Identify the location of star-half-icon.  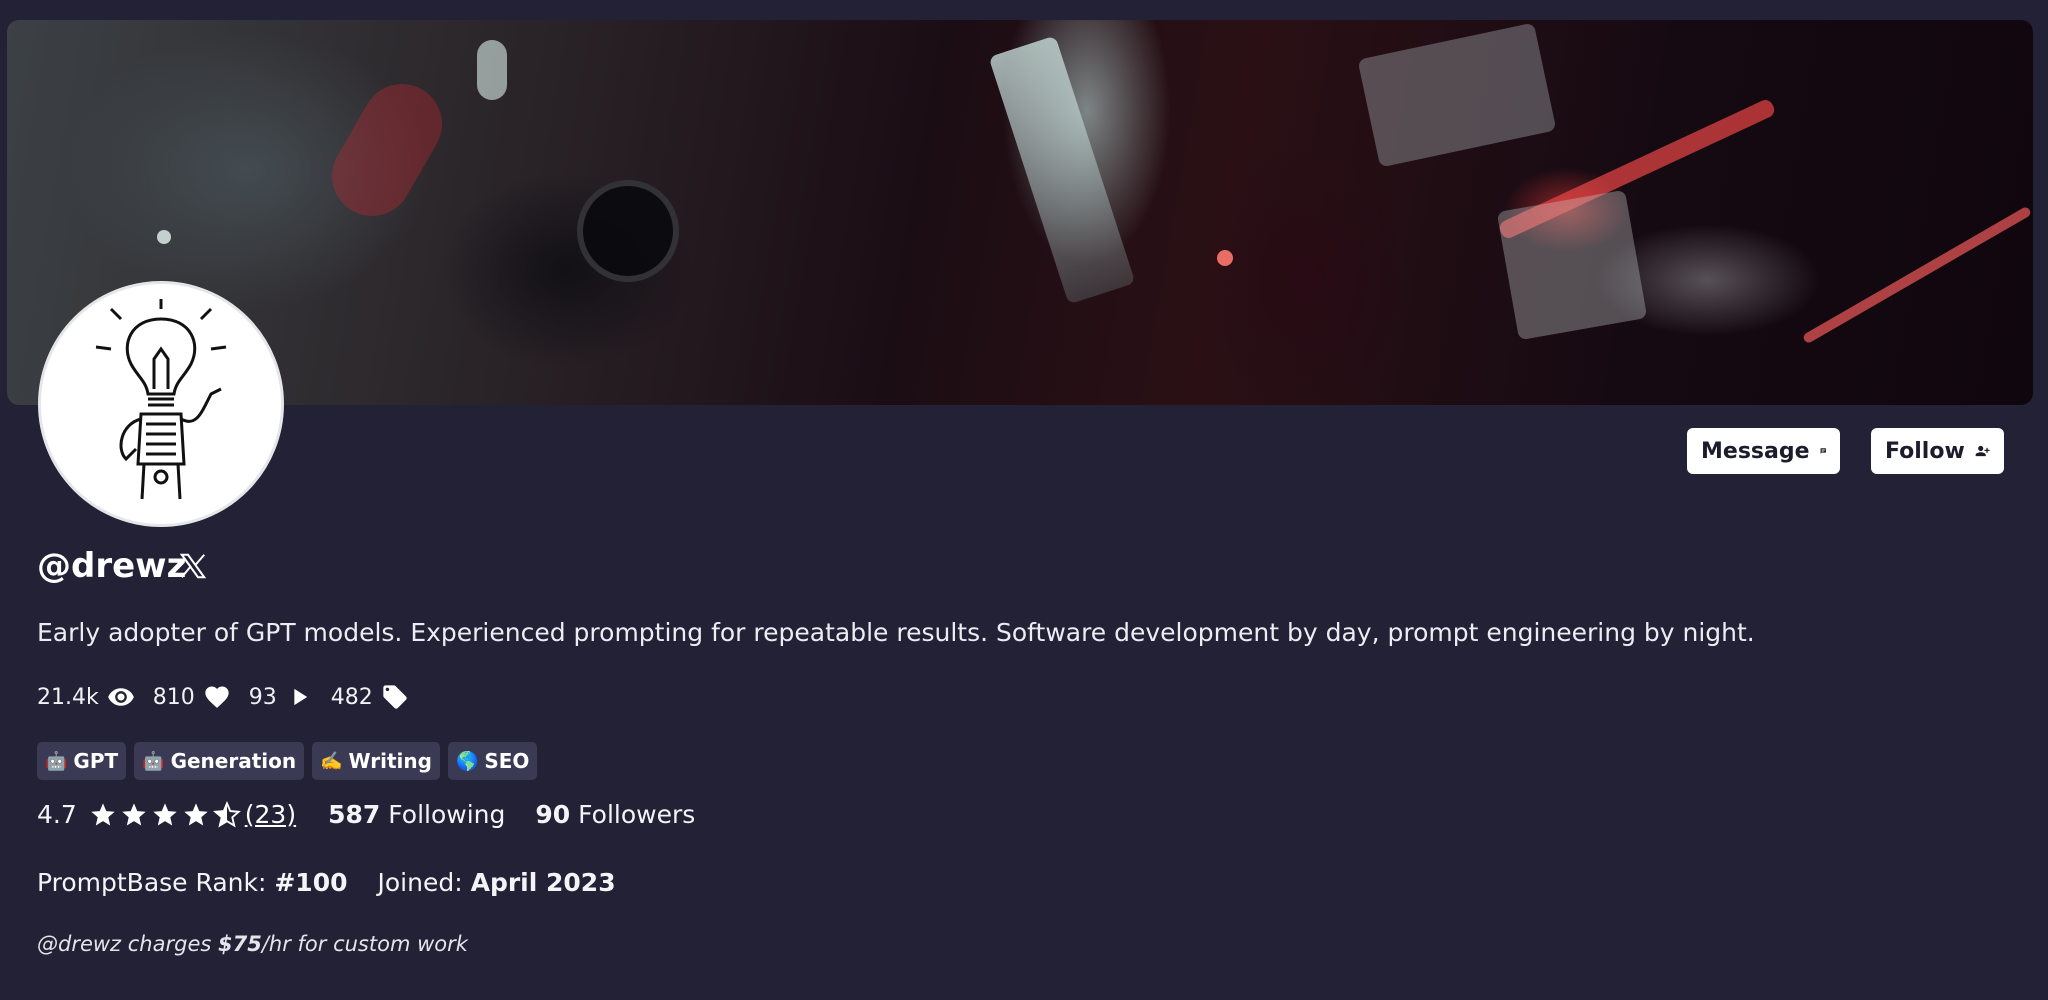
(226, 813).